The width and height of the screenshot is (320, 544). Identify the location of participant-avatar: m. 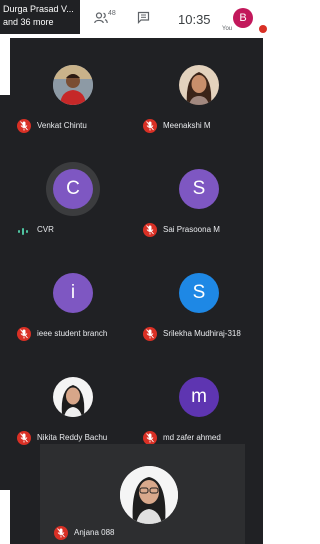
(199, 397).